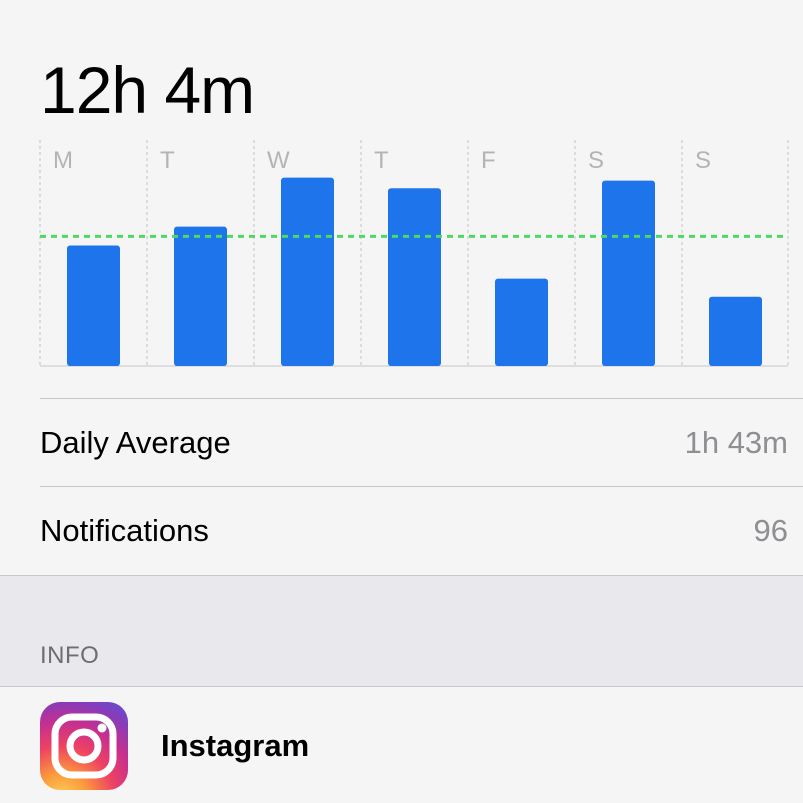 Image resolution: width=803 pixels, height=803 pixels. What do you see at coordinates (278, 160) in the screenshot?
I see `day-label: W` at bounding box center [278, 160].